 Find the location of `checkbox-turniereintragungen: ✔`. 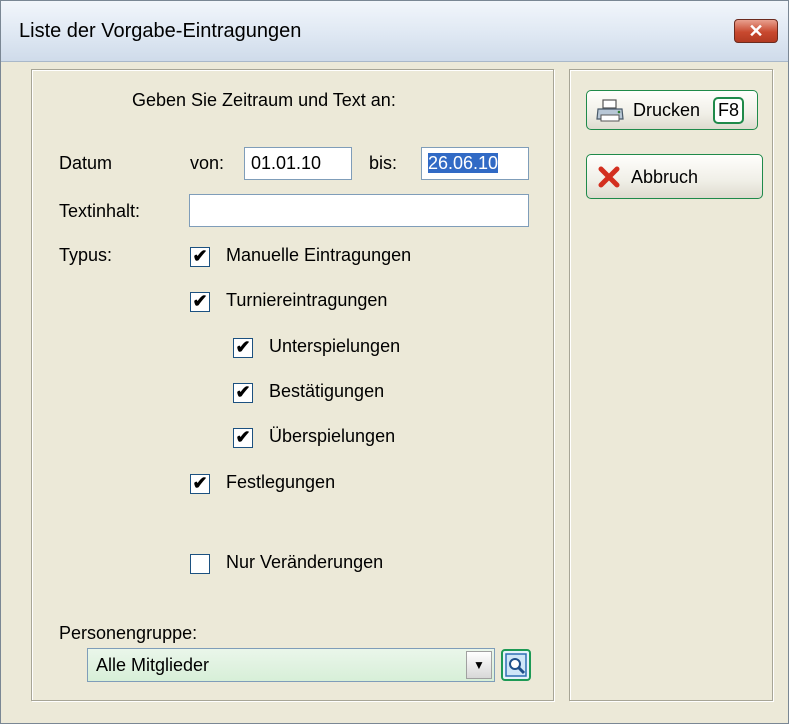

checkbox-turniereintragungen: ✔ is located at coordinates (200, 301).